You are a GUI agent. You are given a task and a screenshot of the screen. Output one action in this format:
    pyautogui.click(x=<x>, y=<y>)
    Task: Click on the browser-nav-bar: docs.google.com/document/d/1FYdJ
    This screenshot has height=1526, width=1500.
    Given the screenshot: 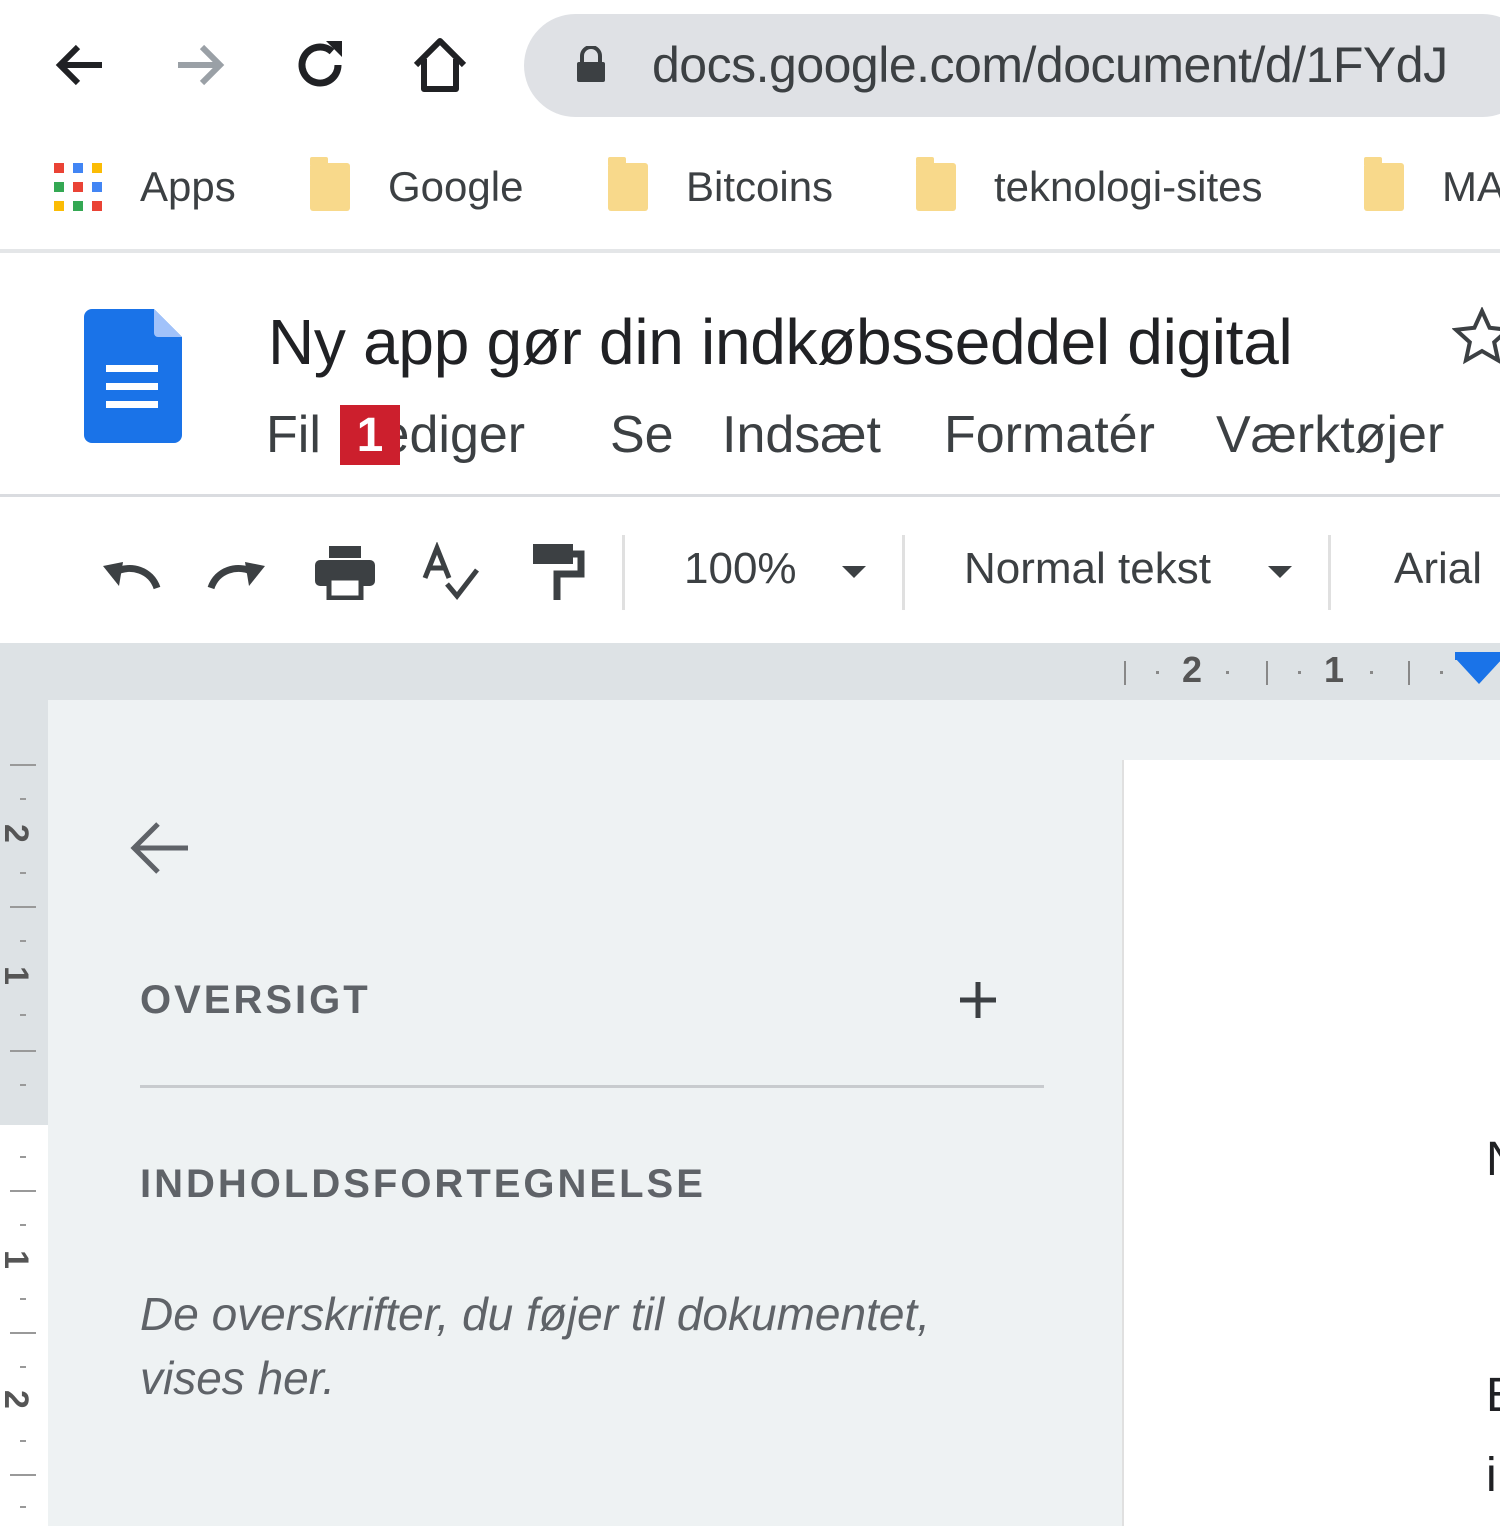 What is the action you would take?
    pyautogui.click(x=750, y=67)
    